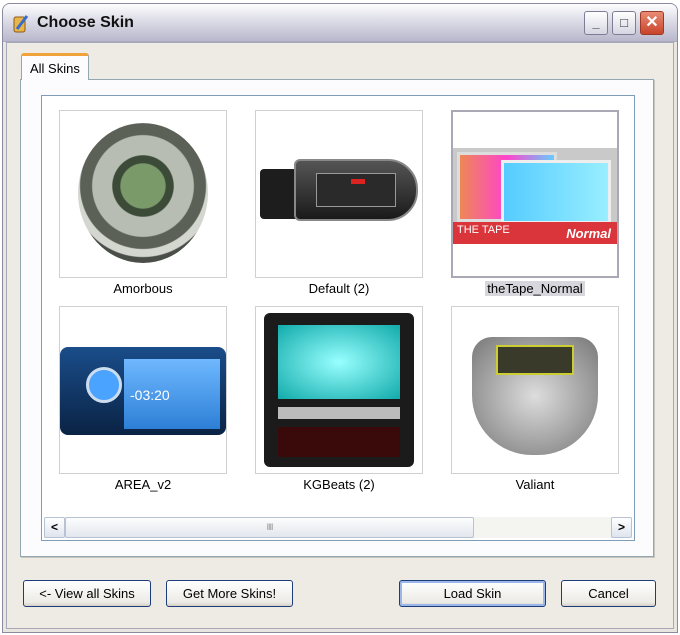  Describe the element at coordinates (535, 484) in the screenshot. I see `skin-label: Valiant` at that location.